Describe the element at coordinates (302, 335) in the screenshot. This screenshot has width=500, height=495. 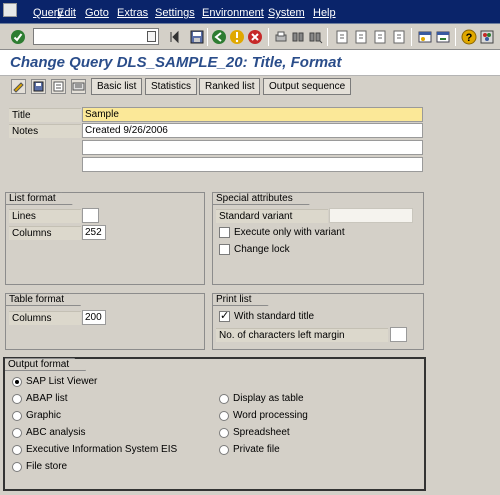
I see `left-margin-label: No. of characters left margin` at that location.